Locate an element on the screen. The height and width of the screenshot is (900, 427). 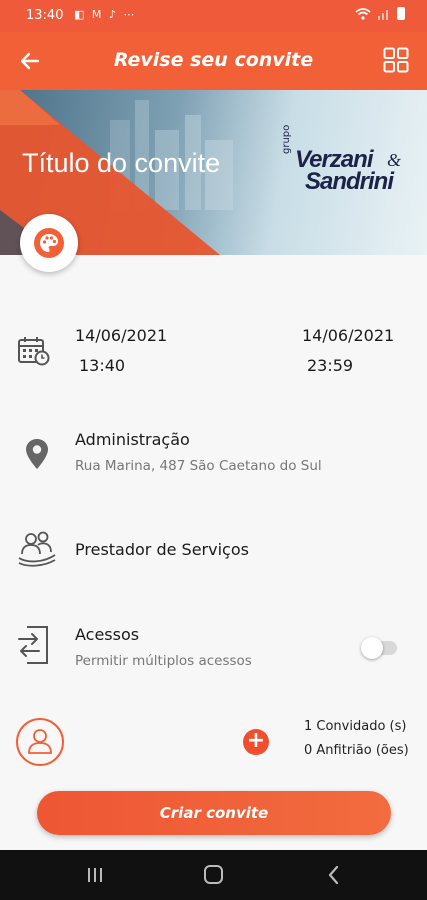
access-door-icon is located at coordinates (33, 645).